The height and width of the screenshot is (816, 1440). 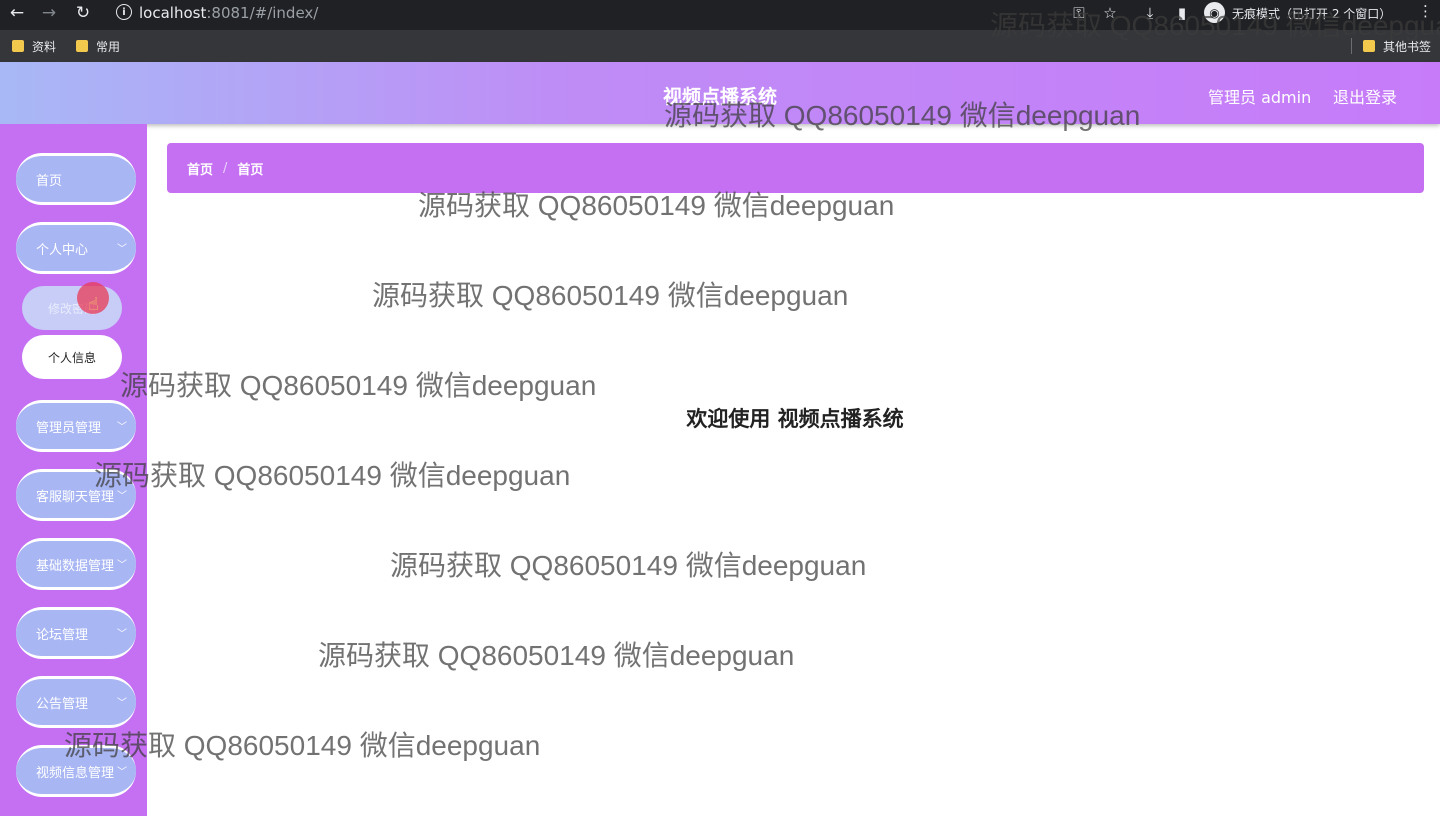 I want to click on sidebar-subitem-personal-info: 个人信息, so click(x=72, y=357).